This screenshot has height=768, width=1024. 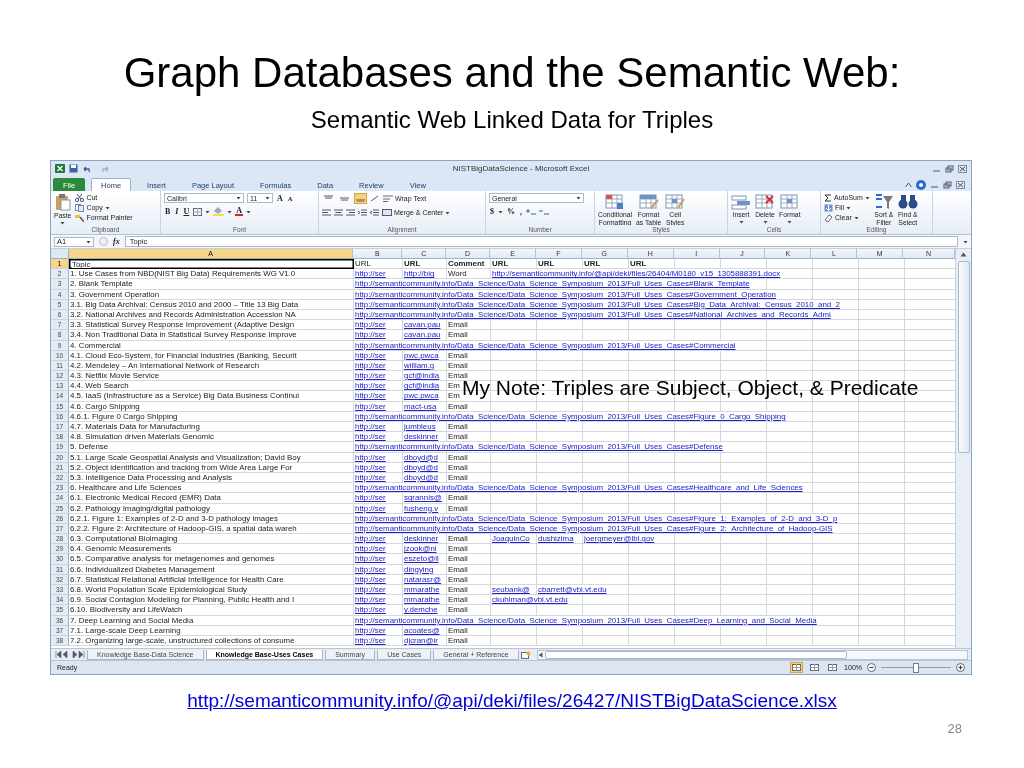 I want to click on delete-cells-icon, so click(x=765, y=201).